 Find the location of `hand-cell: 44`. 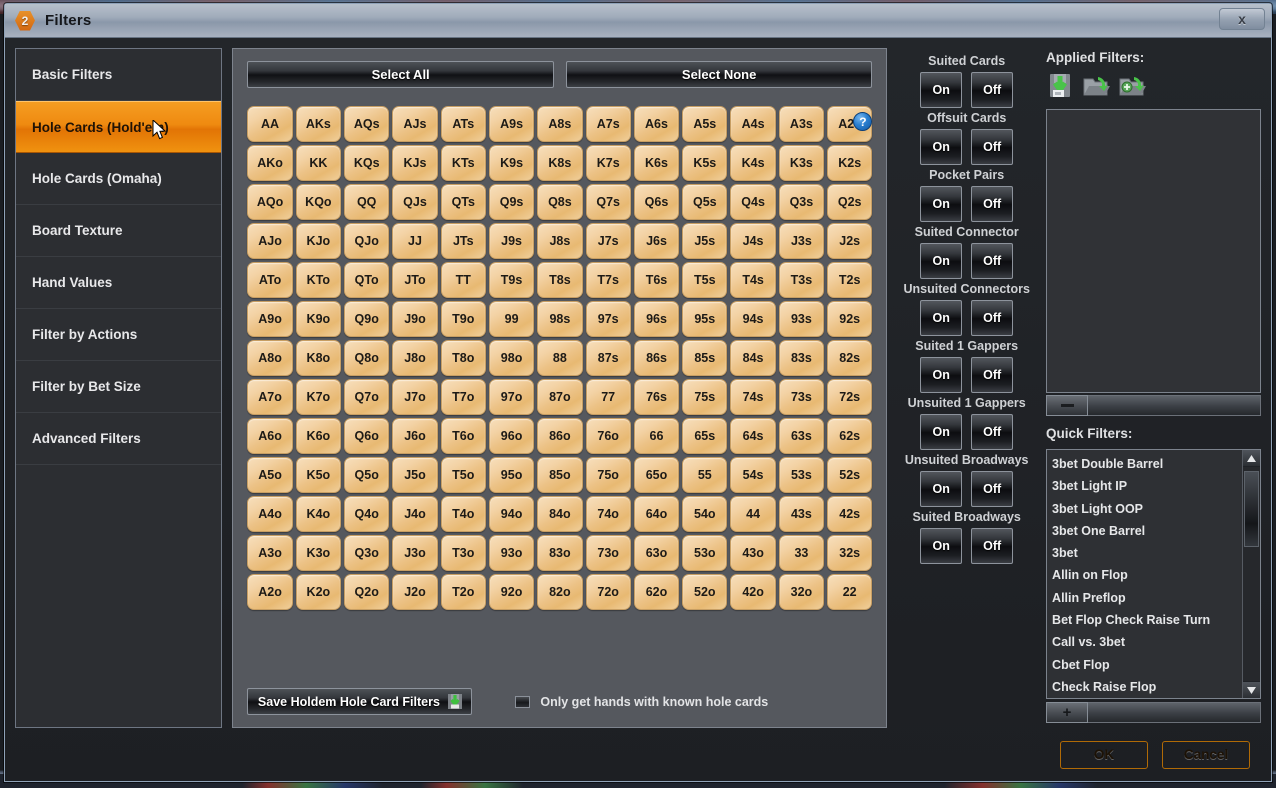

hand-cell: 44 is located at coordinates (753, 514).